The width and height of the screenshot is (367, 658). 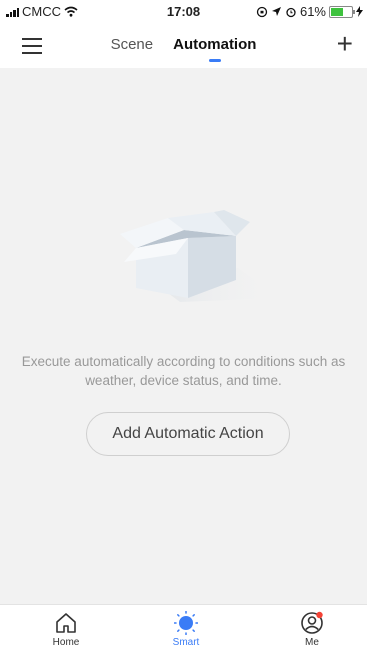 I want to click on charging-bolt-icon, so click(x=359, y=11).